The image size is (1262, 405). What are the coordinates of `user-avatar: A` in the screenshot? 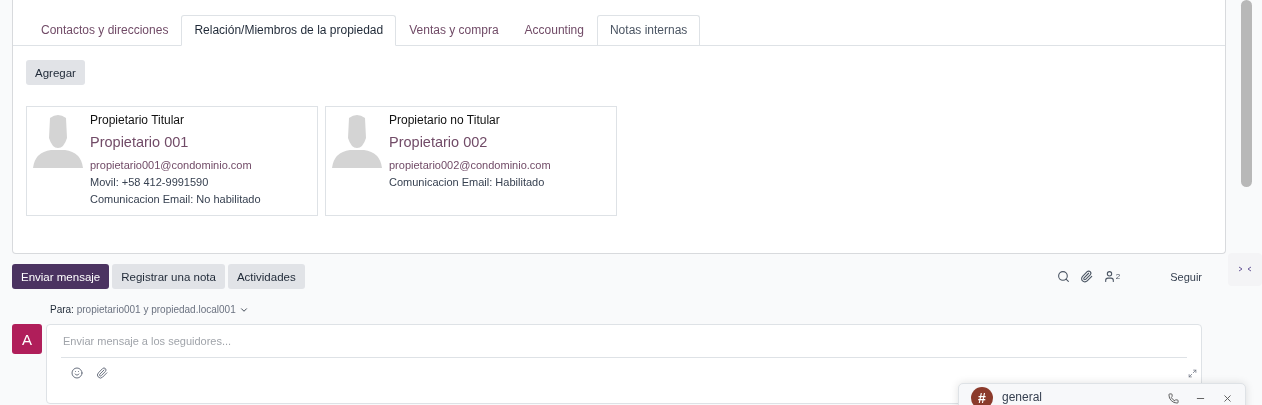 It's located at (27, 339).